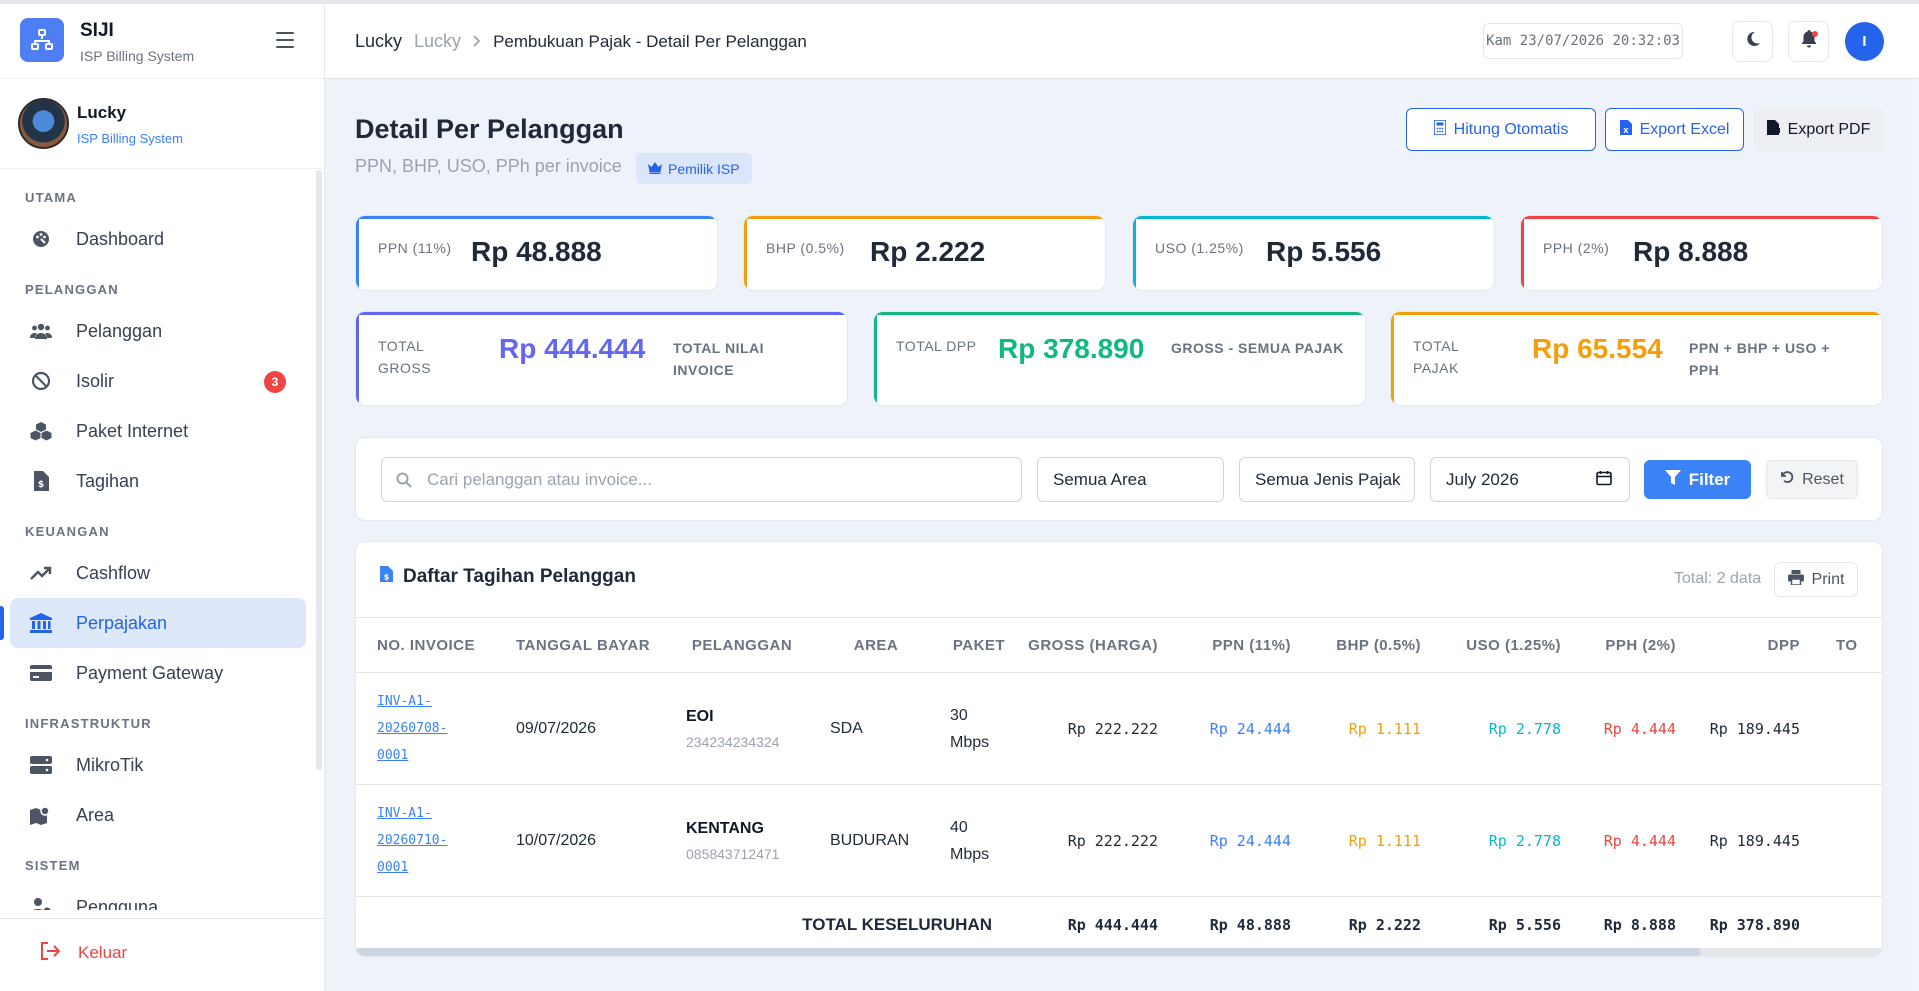 The image size is (1919, 991). What do you see at coordinates (601, 313) in the screenshot?
I see `card-accent` at bounding box center [601, 313].